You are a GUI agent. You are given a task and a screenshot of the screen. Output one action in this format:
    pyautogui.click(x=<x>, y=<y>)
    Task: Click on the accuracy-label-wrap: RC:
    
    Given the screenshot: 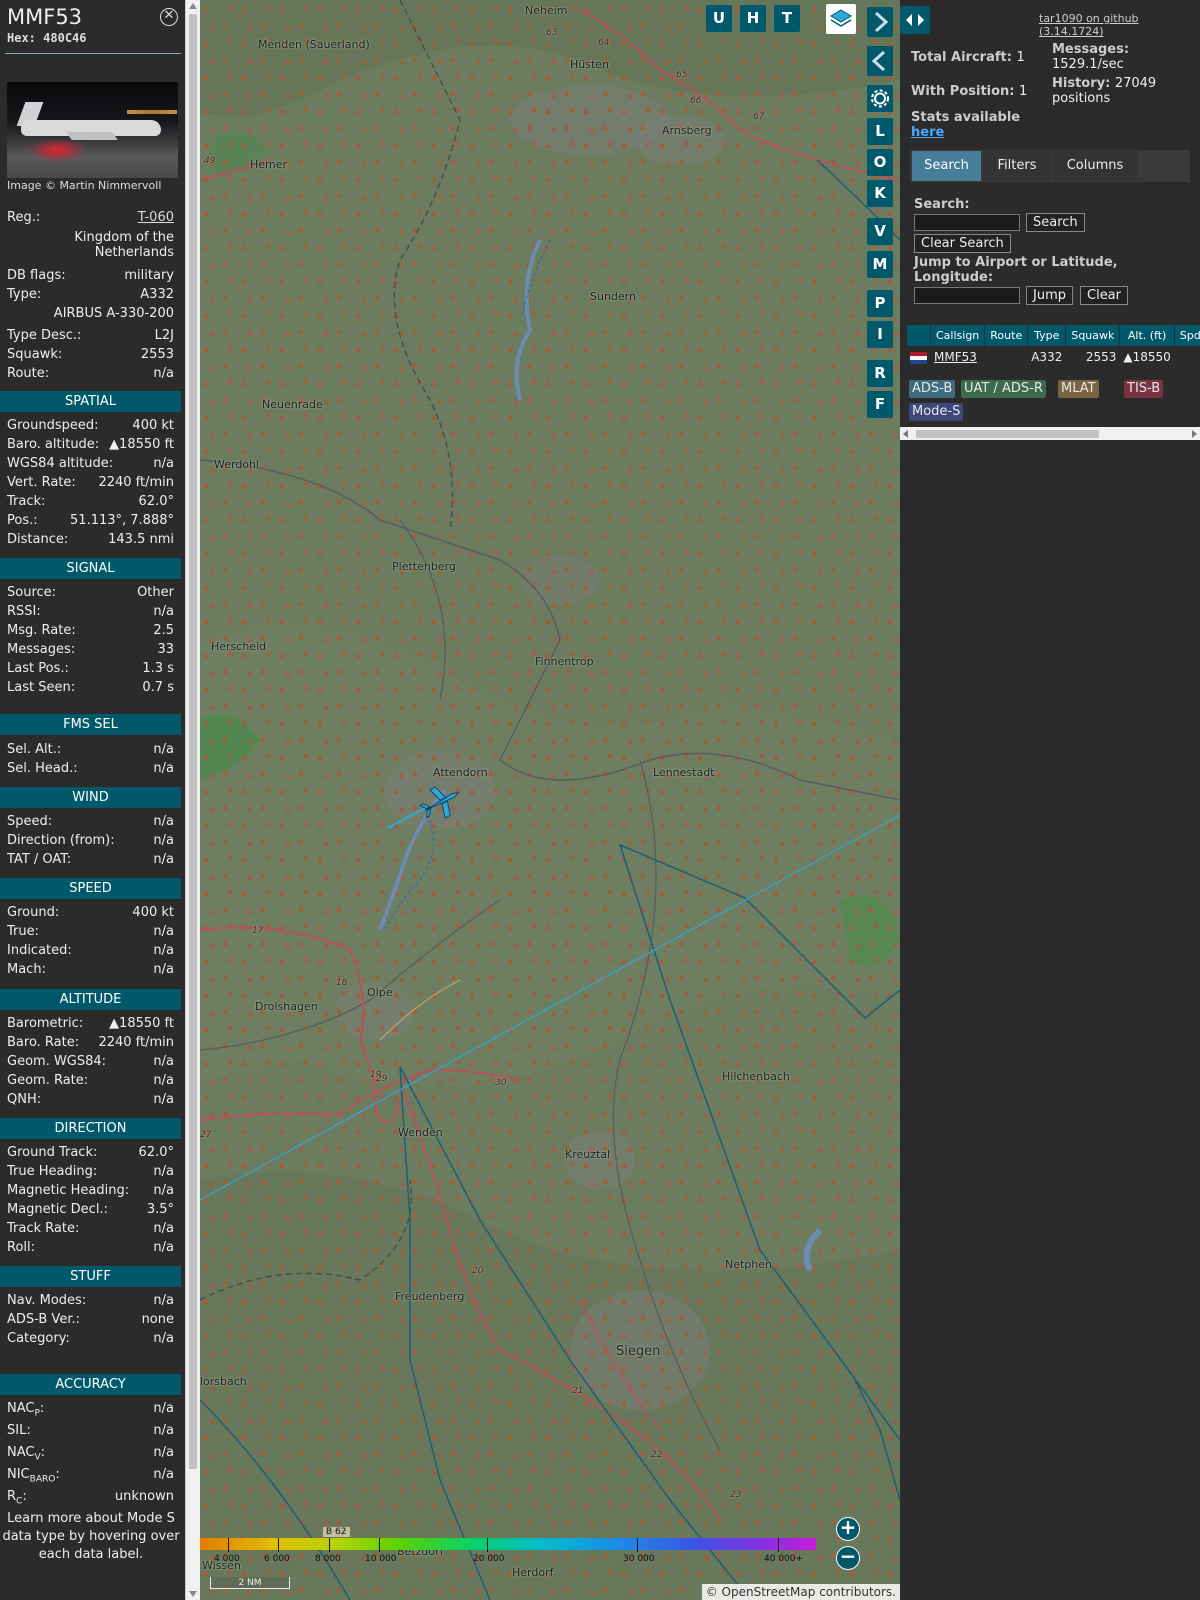 What is the action you would take?
    pyautogui.click(x=17, y=1498)
    